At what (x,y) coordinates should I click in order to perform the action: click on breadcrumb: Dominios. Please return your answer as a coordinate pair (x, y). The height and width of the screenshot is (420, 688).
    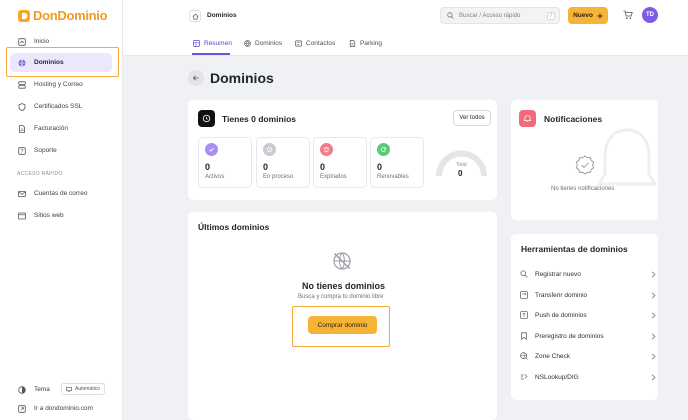
    Looking at the image, I should click on (222, 15).